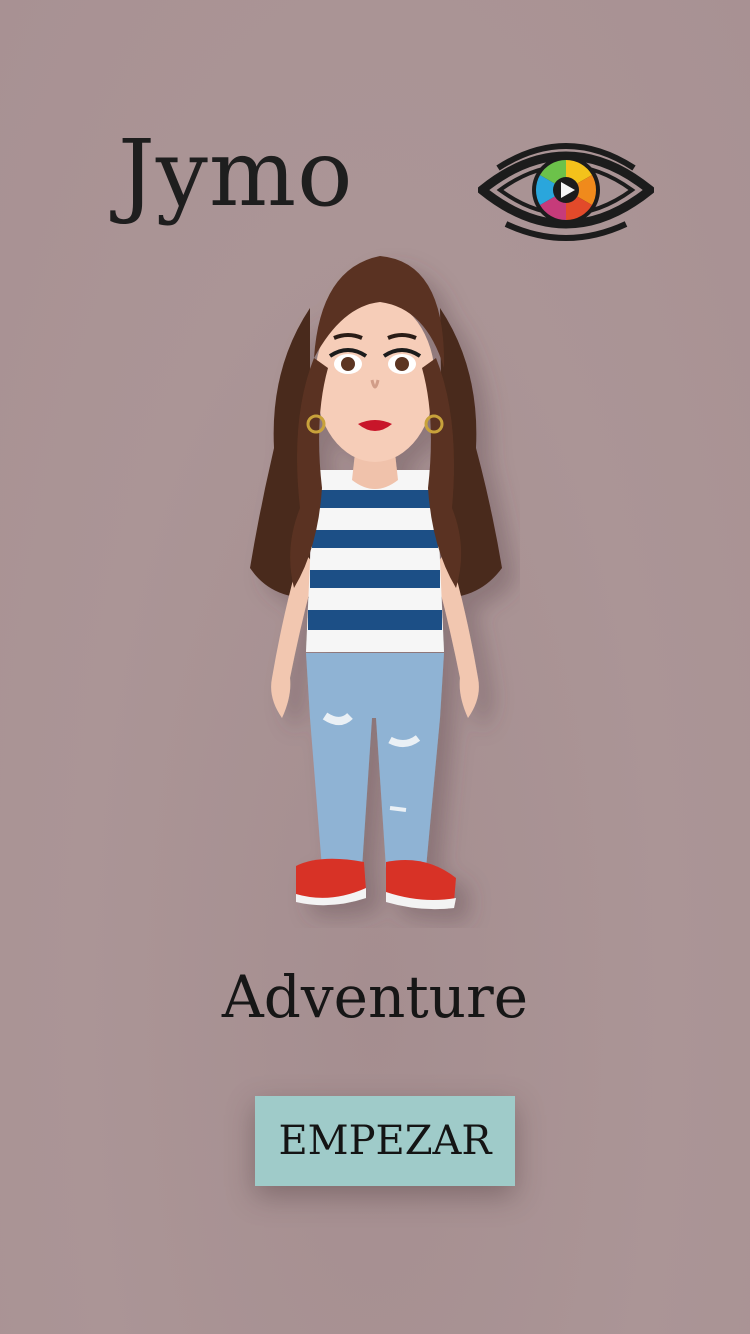 The width and height of the screenshot is (750, 1334). I want to click on tagline-title: Adventure, so click(375, 997).